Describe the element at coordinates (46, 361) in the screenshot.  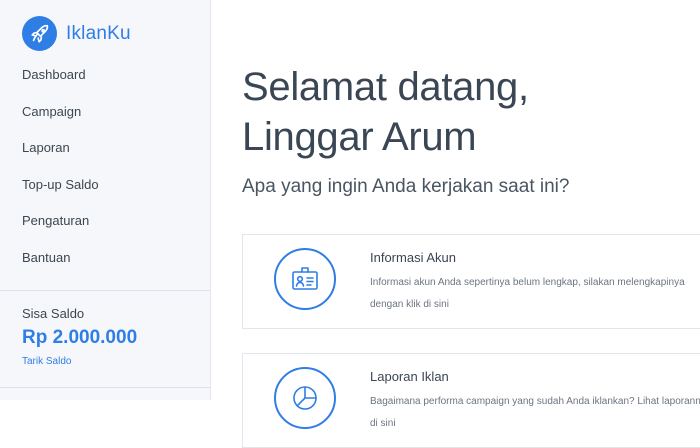
I see `withdraw-balance-link: Tarik Saldo` at that location.